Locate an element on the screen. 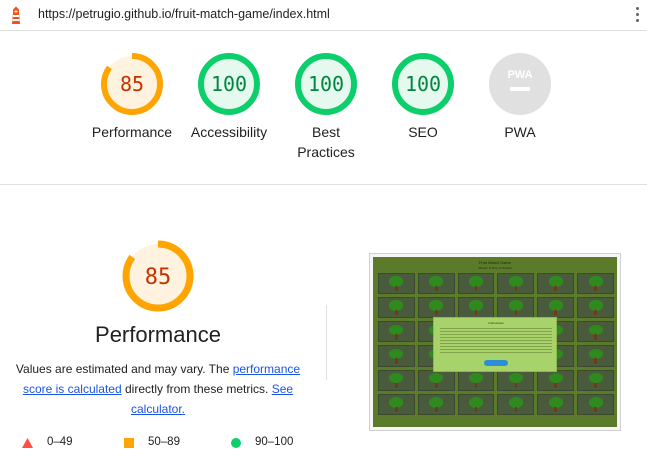 The width and height of the screenshot is (647, 462). legend-range: 50–89 is located at coordinates (164, 442).